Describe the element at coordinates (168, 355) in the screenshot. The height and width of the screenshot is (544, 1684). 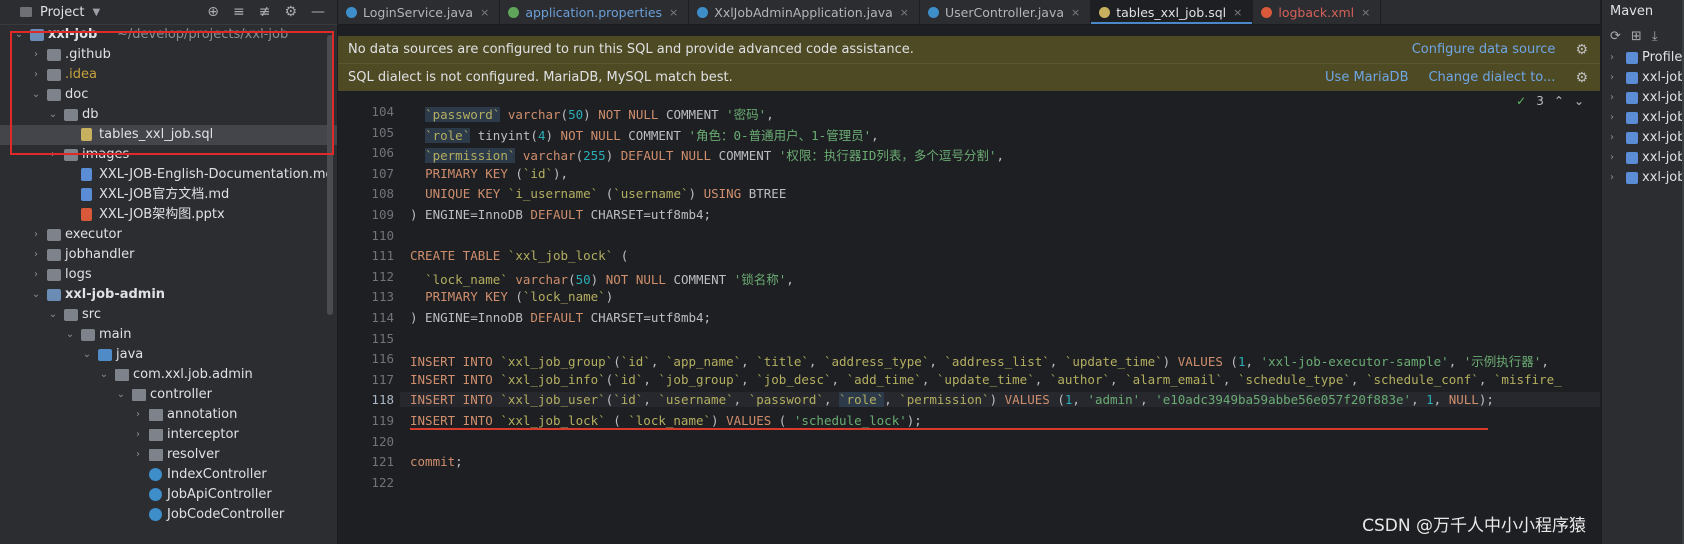
I see `tree-item: ⌄ java` at that location.